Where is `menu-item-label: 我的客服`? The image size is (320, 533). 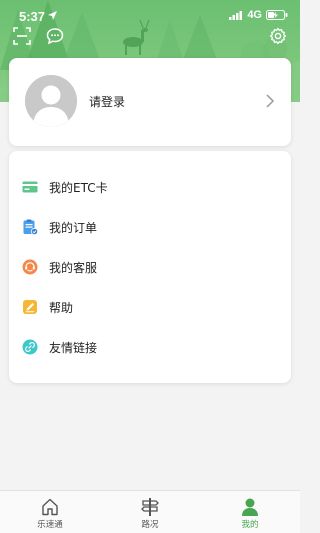
menu-item-label: 我的客服 is located at coordinates (73, 267).